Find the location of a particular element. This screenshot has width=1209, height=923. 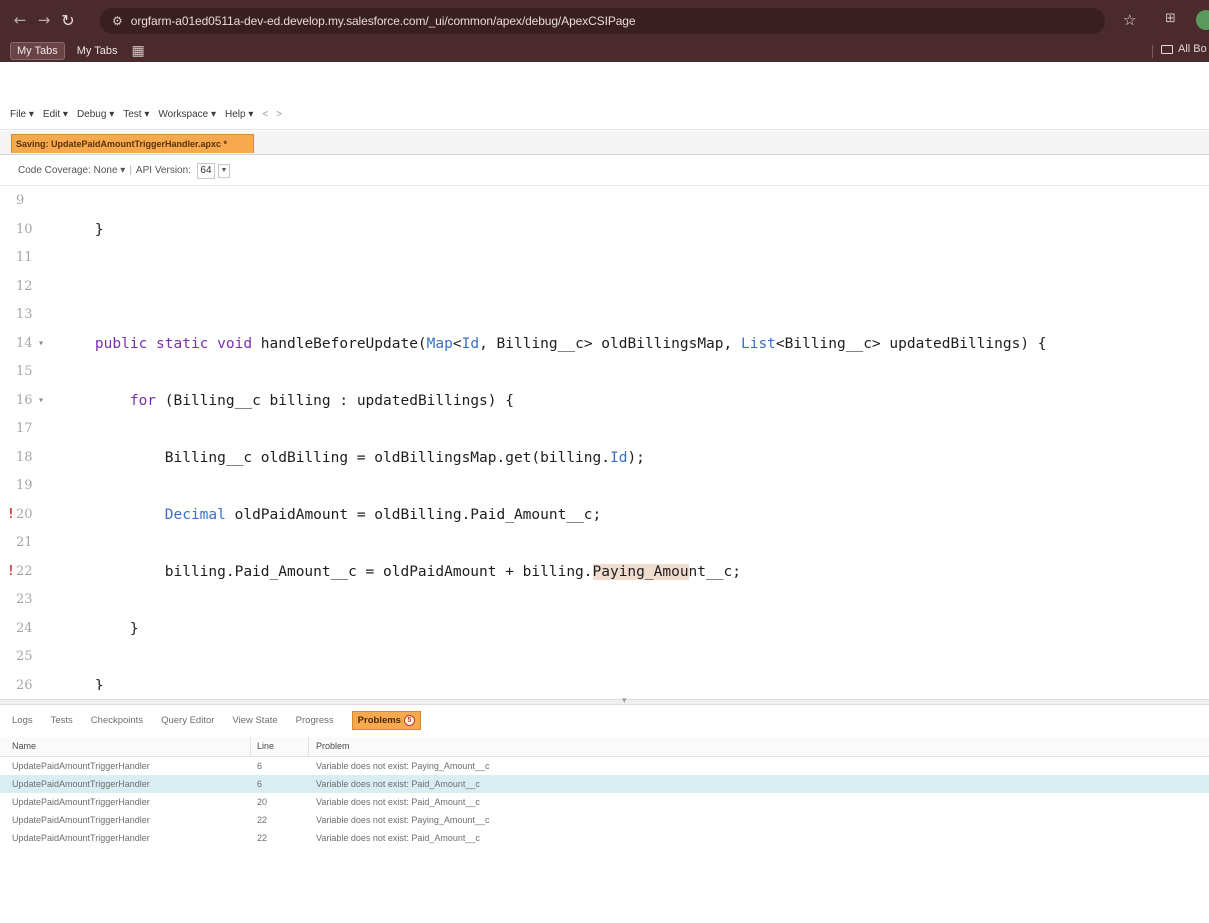

line-number: 22 is located at coordinates (24, 571).